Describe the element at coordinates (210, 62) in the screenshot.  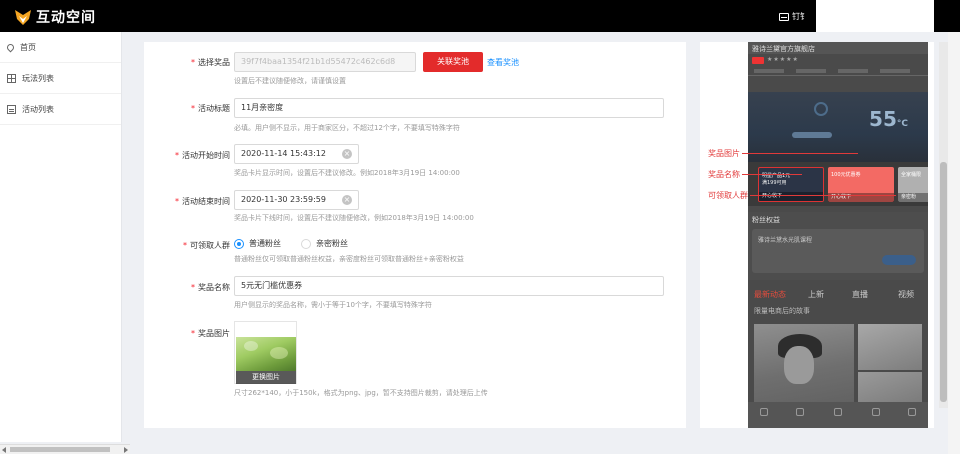
I see `prize-label: * 选择奖品` at that location.